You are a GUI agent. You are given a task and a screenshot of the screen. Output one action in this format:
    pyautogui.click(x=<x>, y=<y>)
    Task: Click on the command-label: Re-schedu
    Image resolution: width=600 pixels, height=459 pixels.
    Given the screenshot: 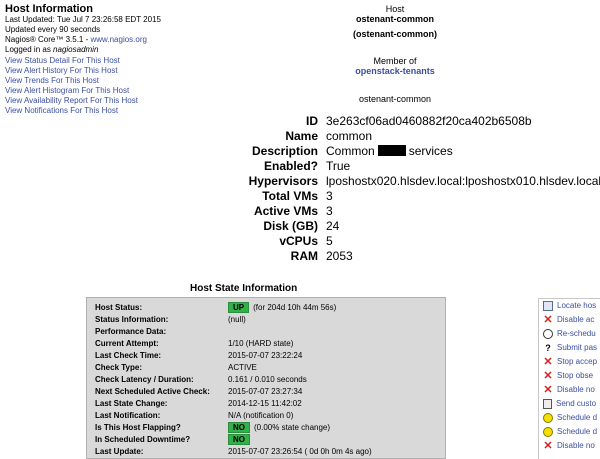 What is the action you would take?
    pyautogui.click(x=576, y=333)
    